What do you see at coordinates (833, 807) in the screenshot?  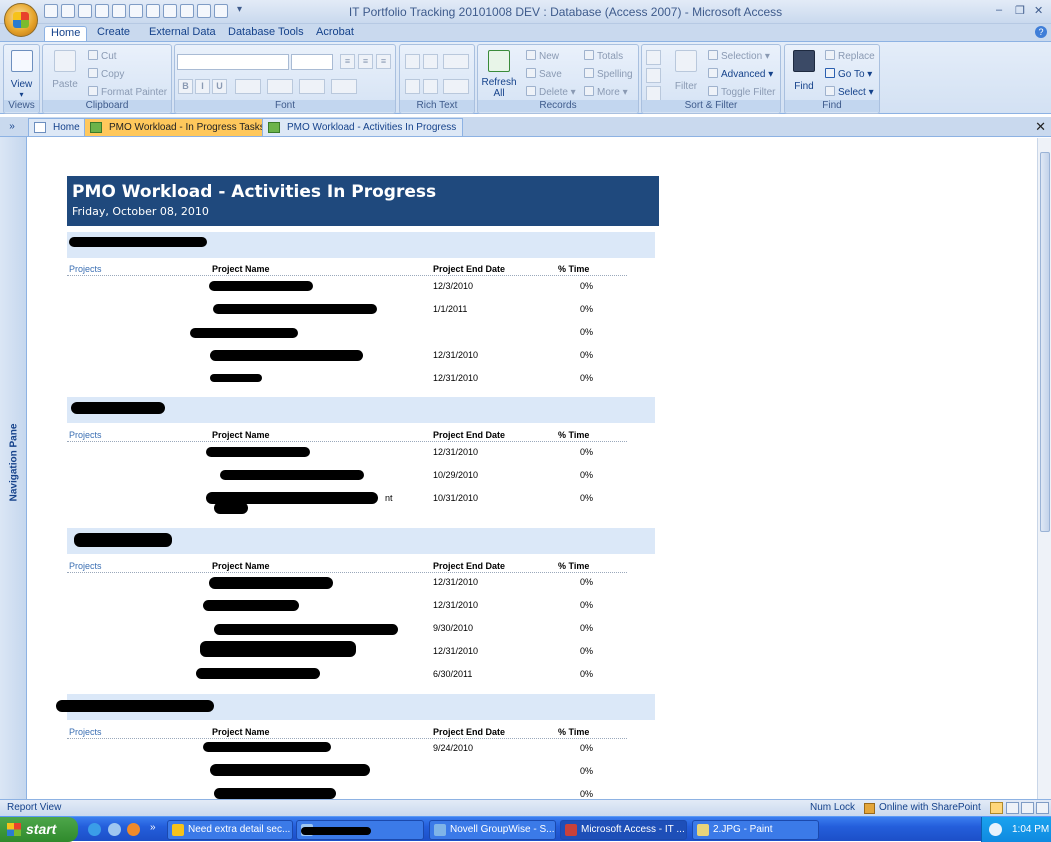 I see `status-num-lock: Num Lock` at bounding box center [833, 807].